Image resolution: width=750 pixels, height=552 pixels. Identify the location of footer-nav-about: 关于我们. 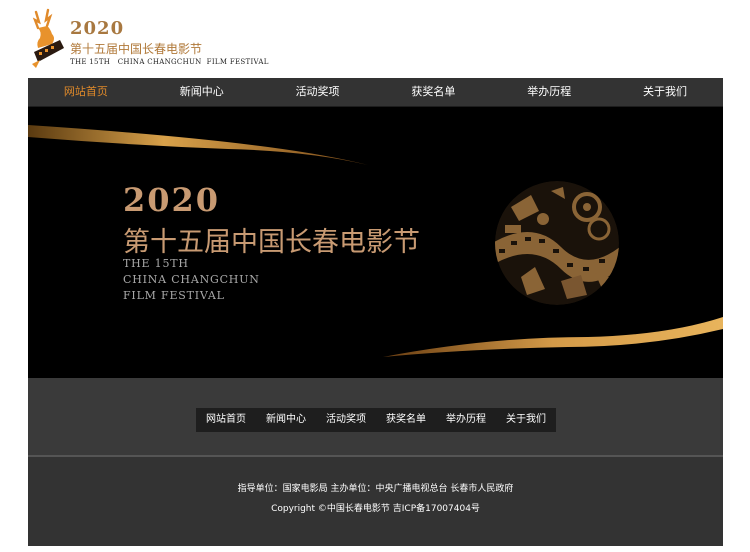
(526, 420).